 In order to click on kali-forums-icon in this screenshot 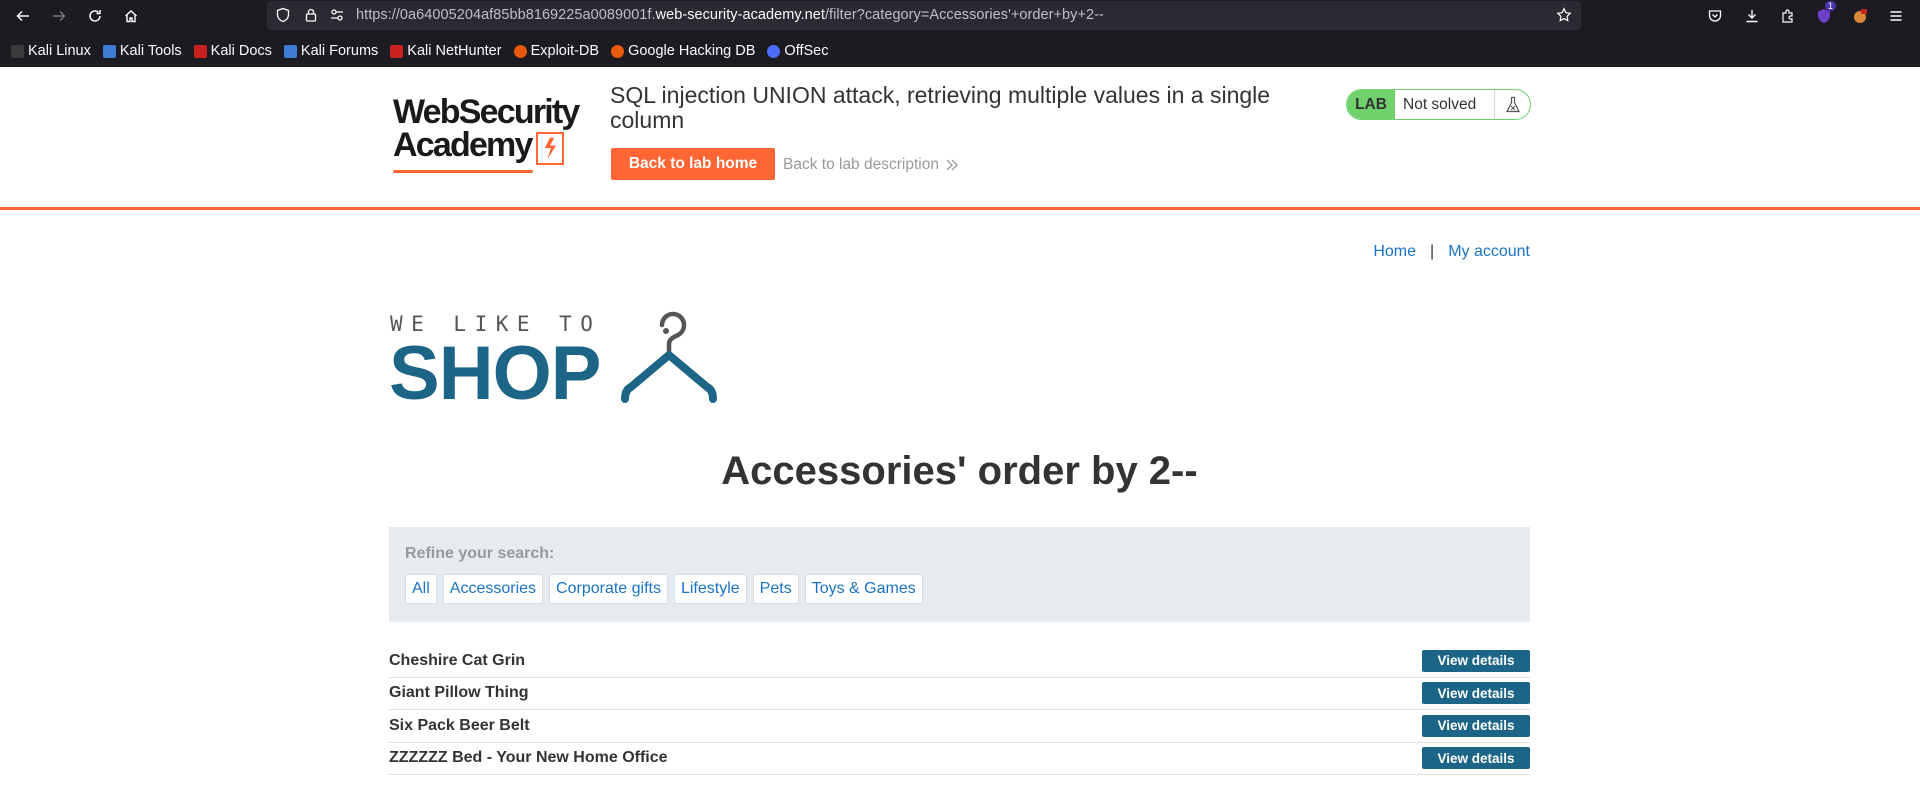, I will do `click(290, 51)`.